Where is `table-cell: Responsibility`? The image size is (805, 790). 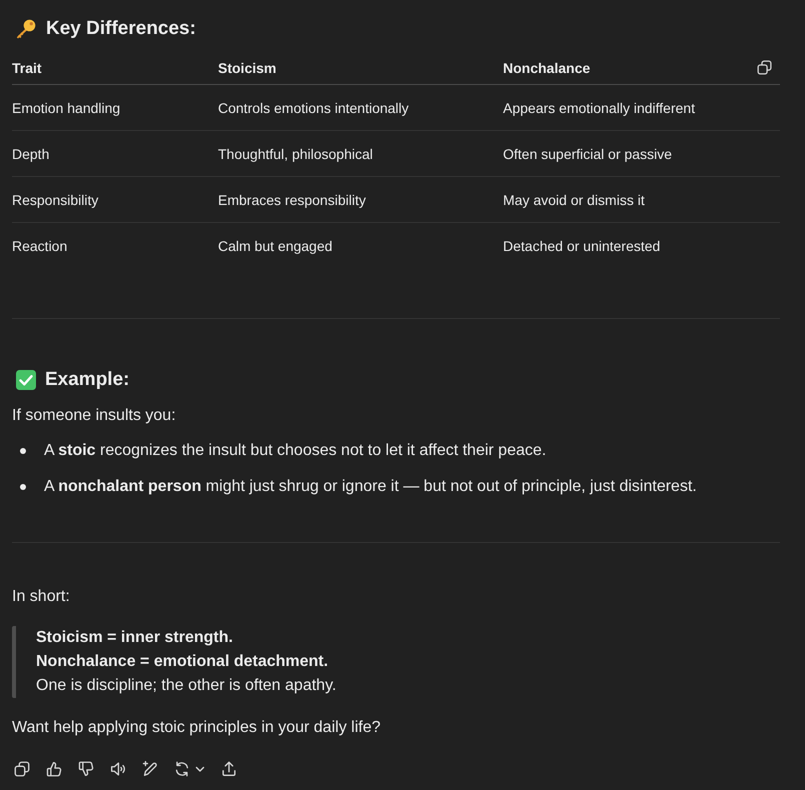
table-cell: Responsibility is located at coordinates (55, 200).